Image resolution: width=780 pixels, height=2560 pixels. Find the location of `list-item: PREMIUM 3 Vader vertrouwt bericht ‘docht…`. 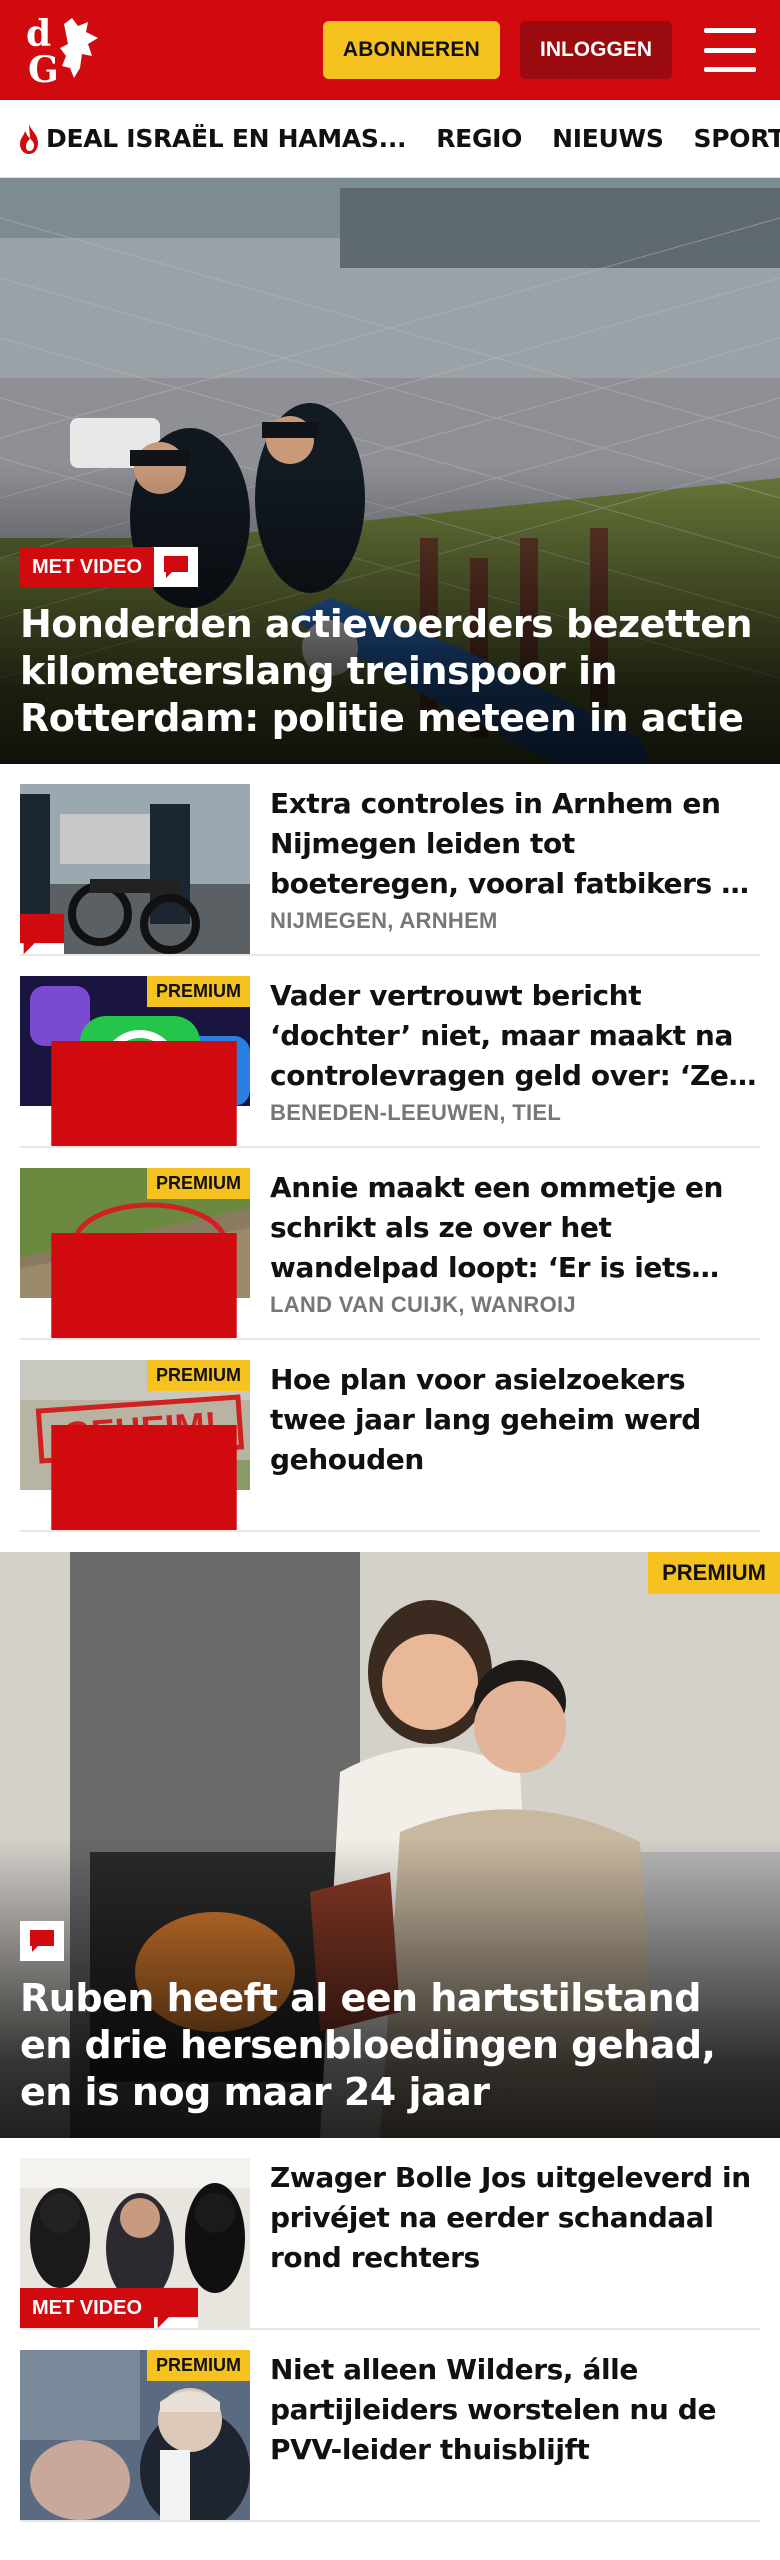

list-item: PREMIUM 3 Vader vertrouwt bericht ‘docht… is located at coordinates (390, 1052).